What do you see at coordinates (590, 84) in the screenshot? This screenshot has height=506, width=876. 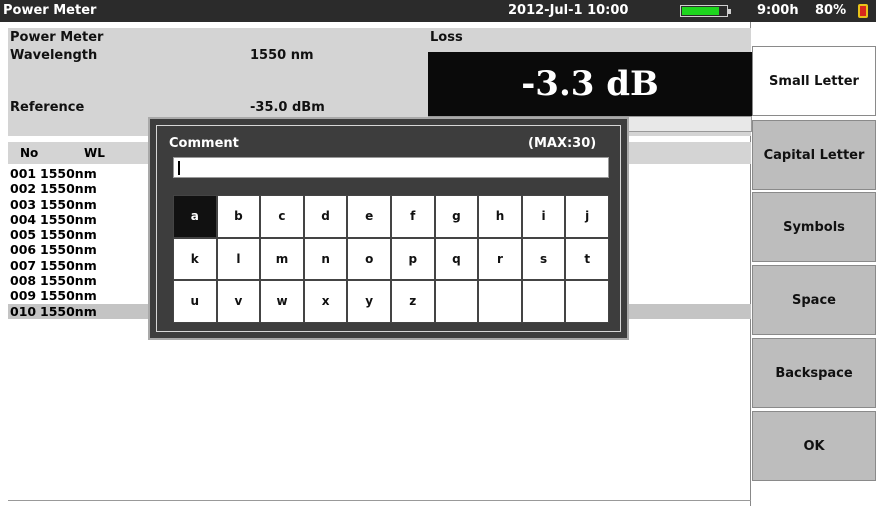 I see `loss-display: -3.3 dB` at bounding box center [590, 84].